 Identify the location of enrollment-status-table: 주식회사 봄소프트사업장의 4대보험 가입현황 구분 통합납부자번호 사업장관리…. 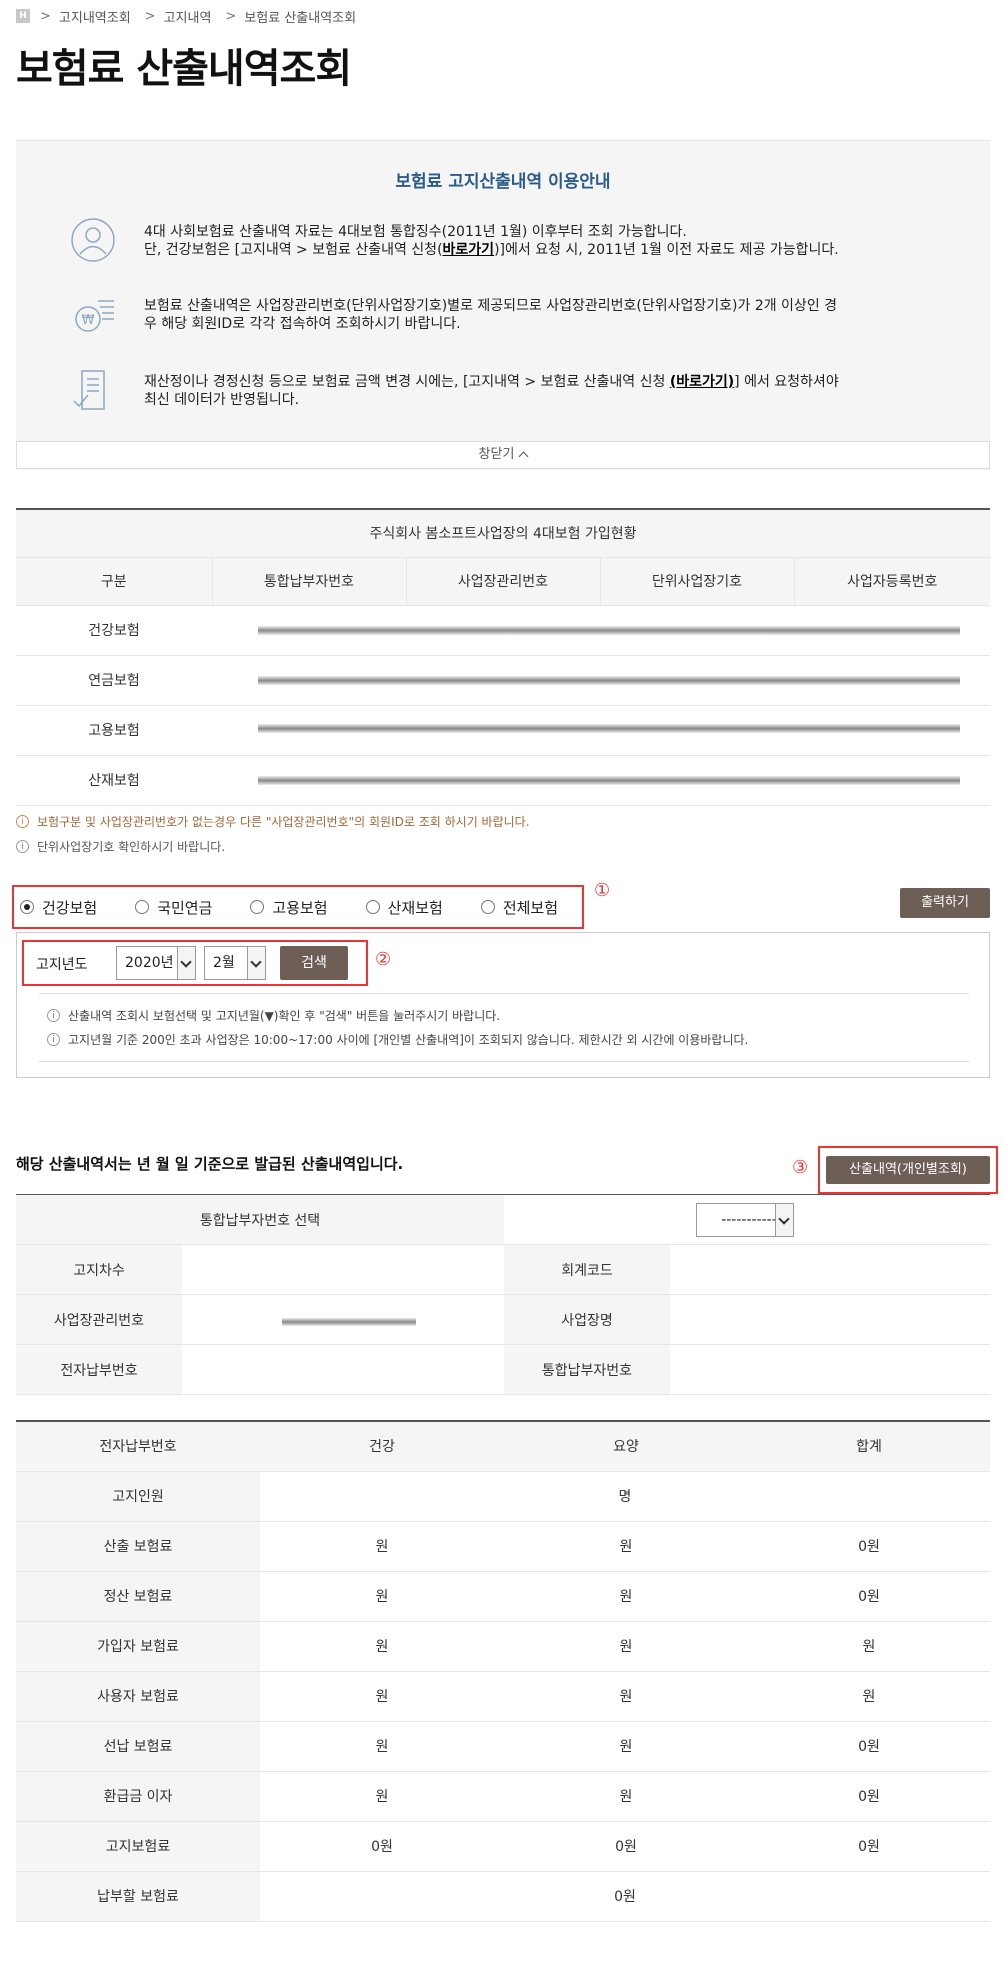
(503, 657).